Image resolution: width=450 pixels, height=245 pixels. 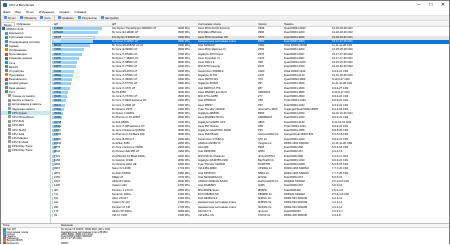 I want to click on tab-menu: Меню, so click(x=8, y=24).